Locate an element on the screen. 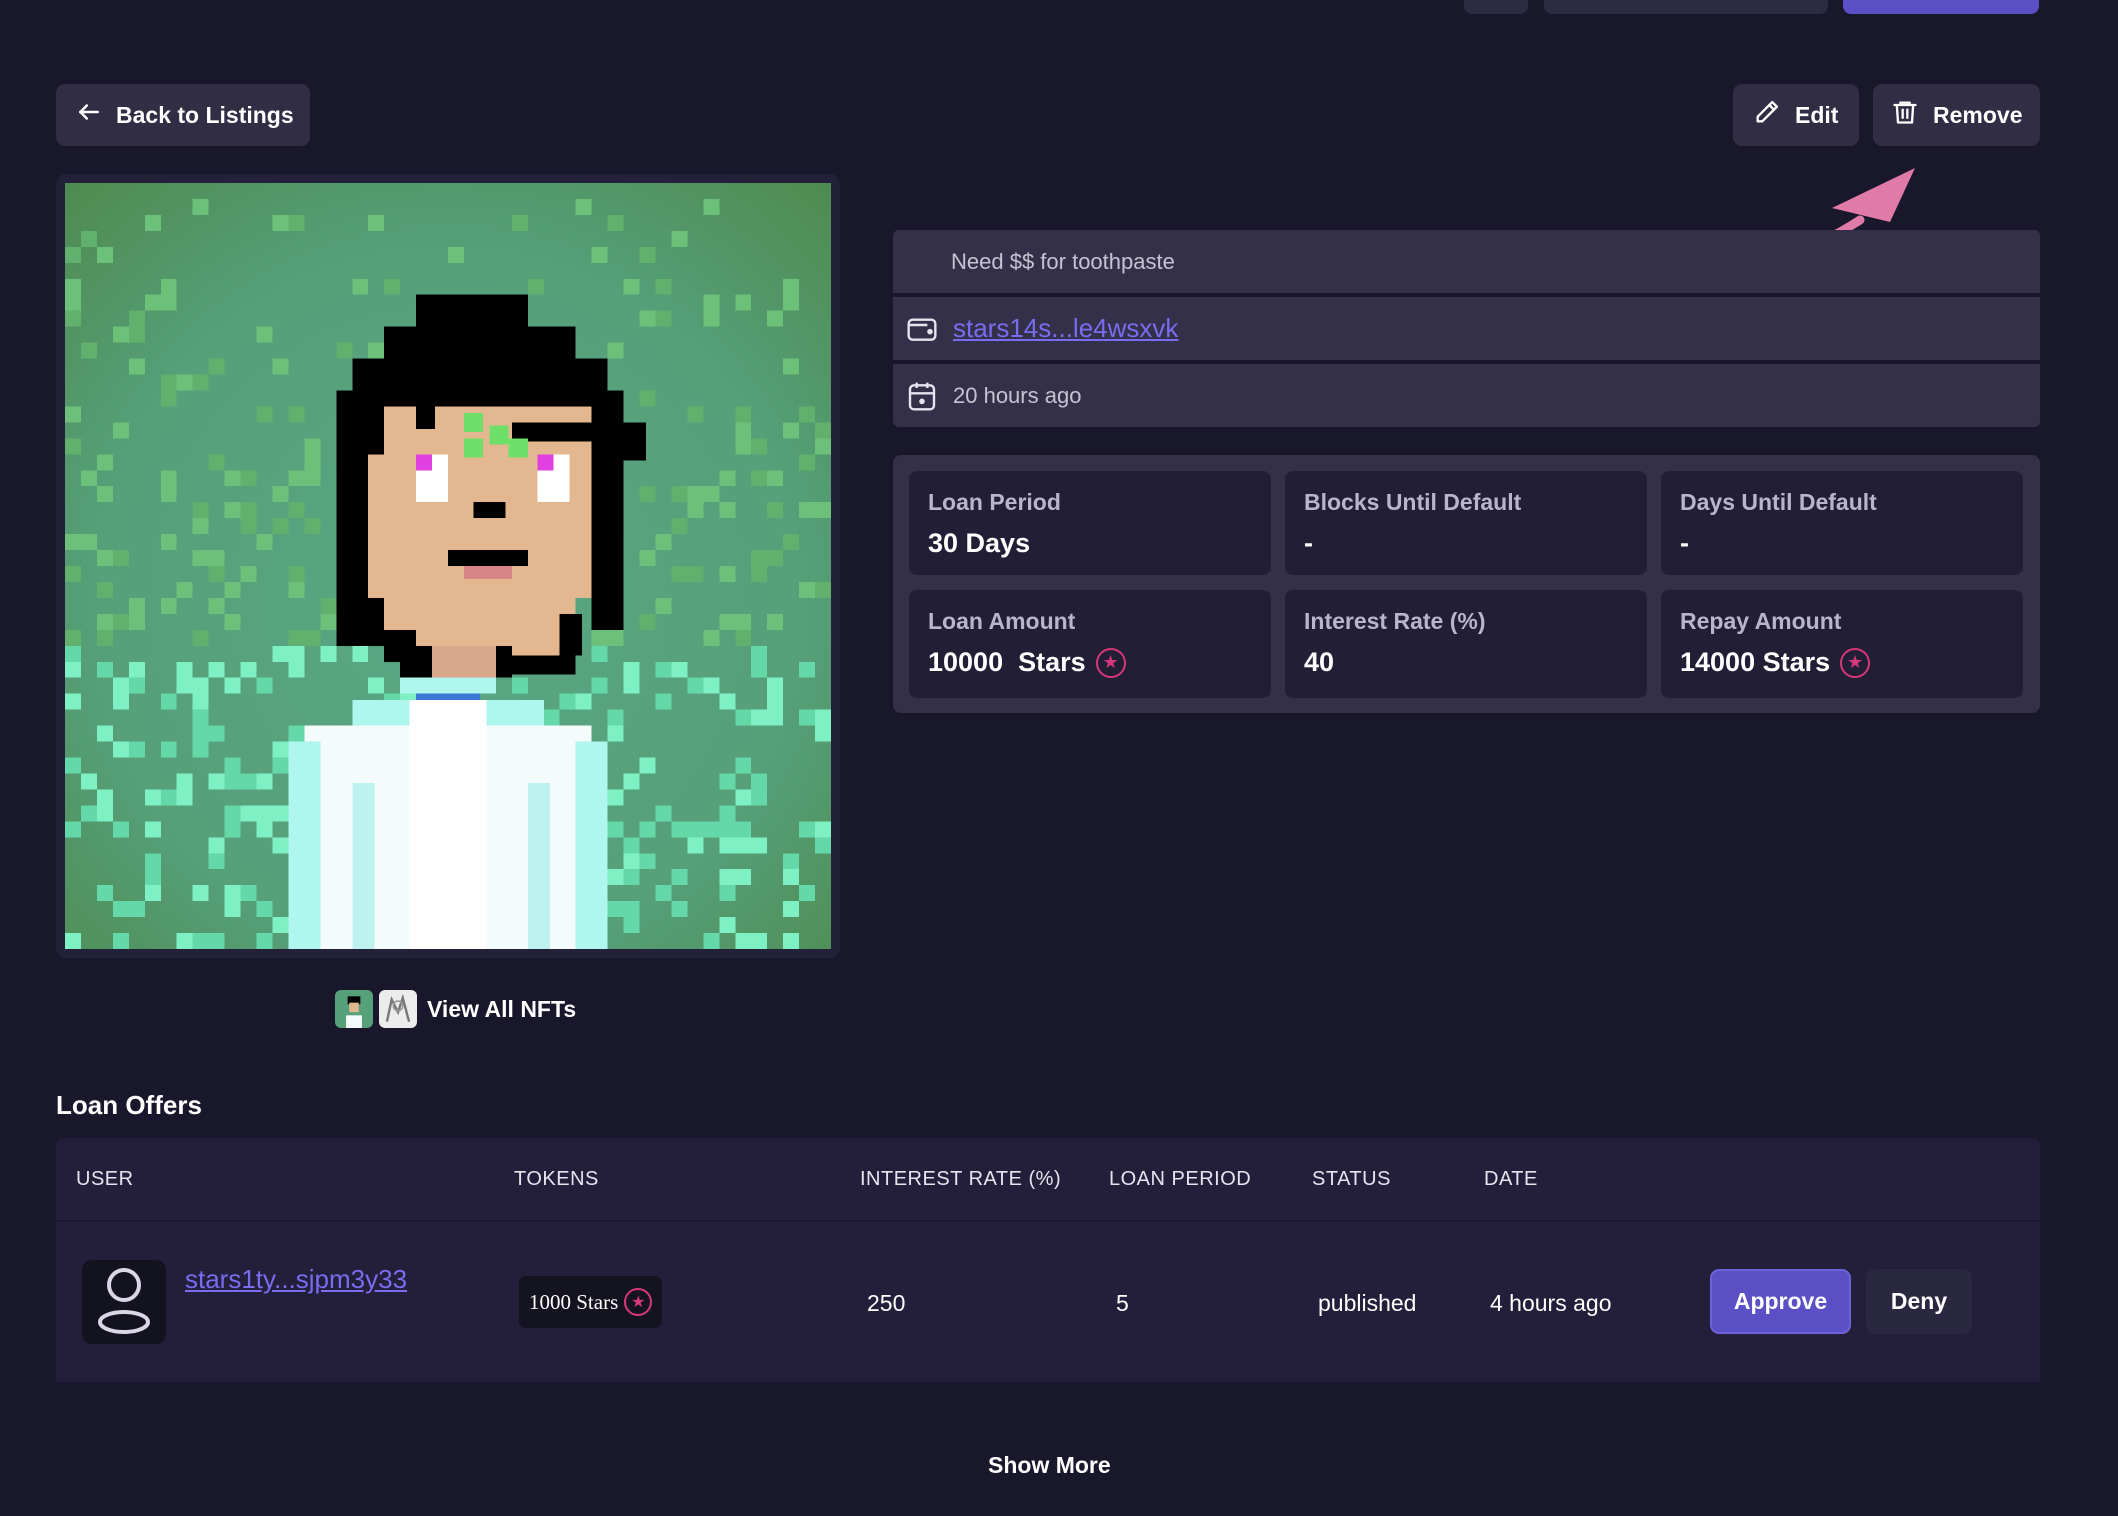 Image resolution: width=2118 pixels, height=1516 pixels. owner-address-row: stars14s...le4wsxvk is located at coordinates (1466, 328).